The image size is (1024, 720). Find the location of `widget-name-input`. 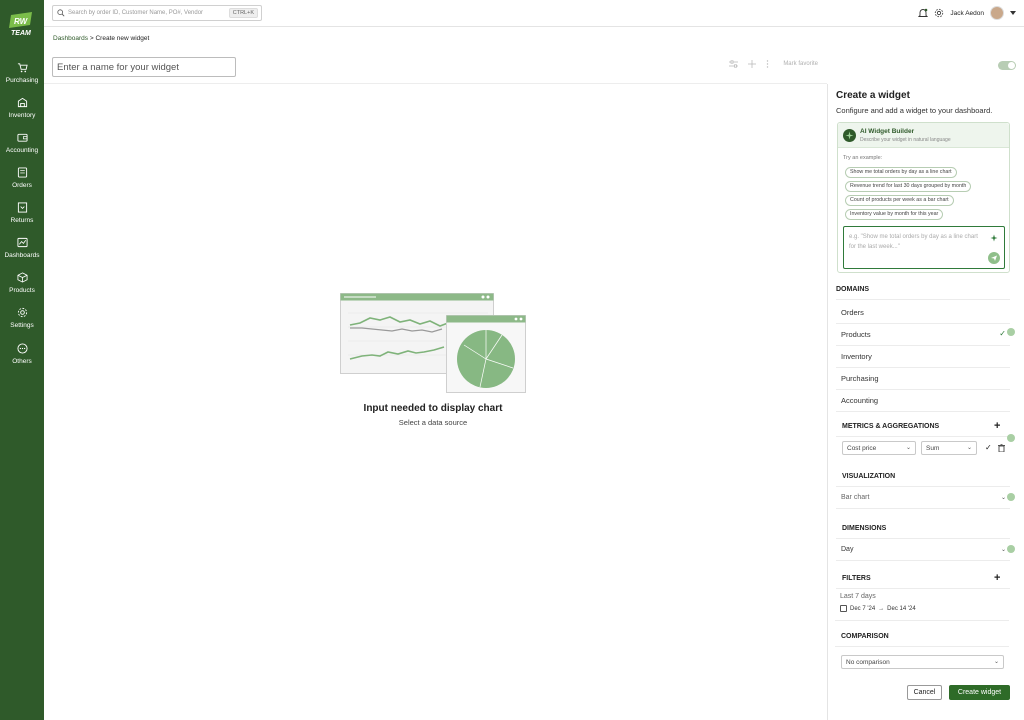

widget-name-input is located at coordinates (144, 67).